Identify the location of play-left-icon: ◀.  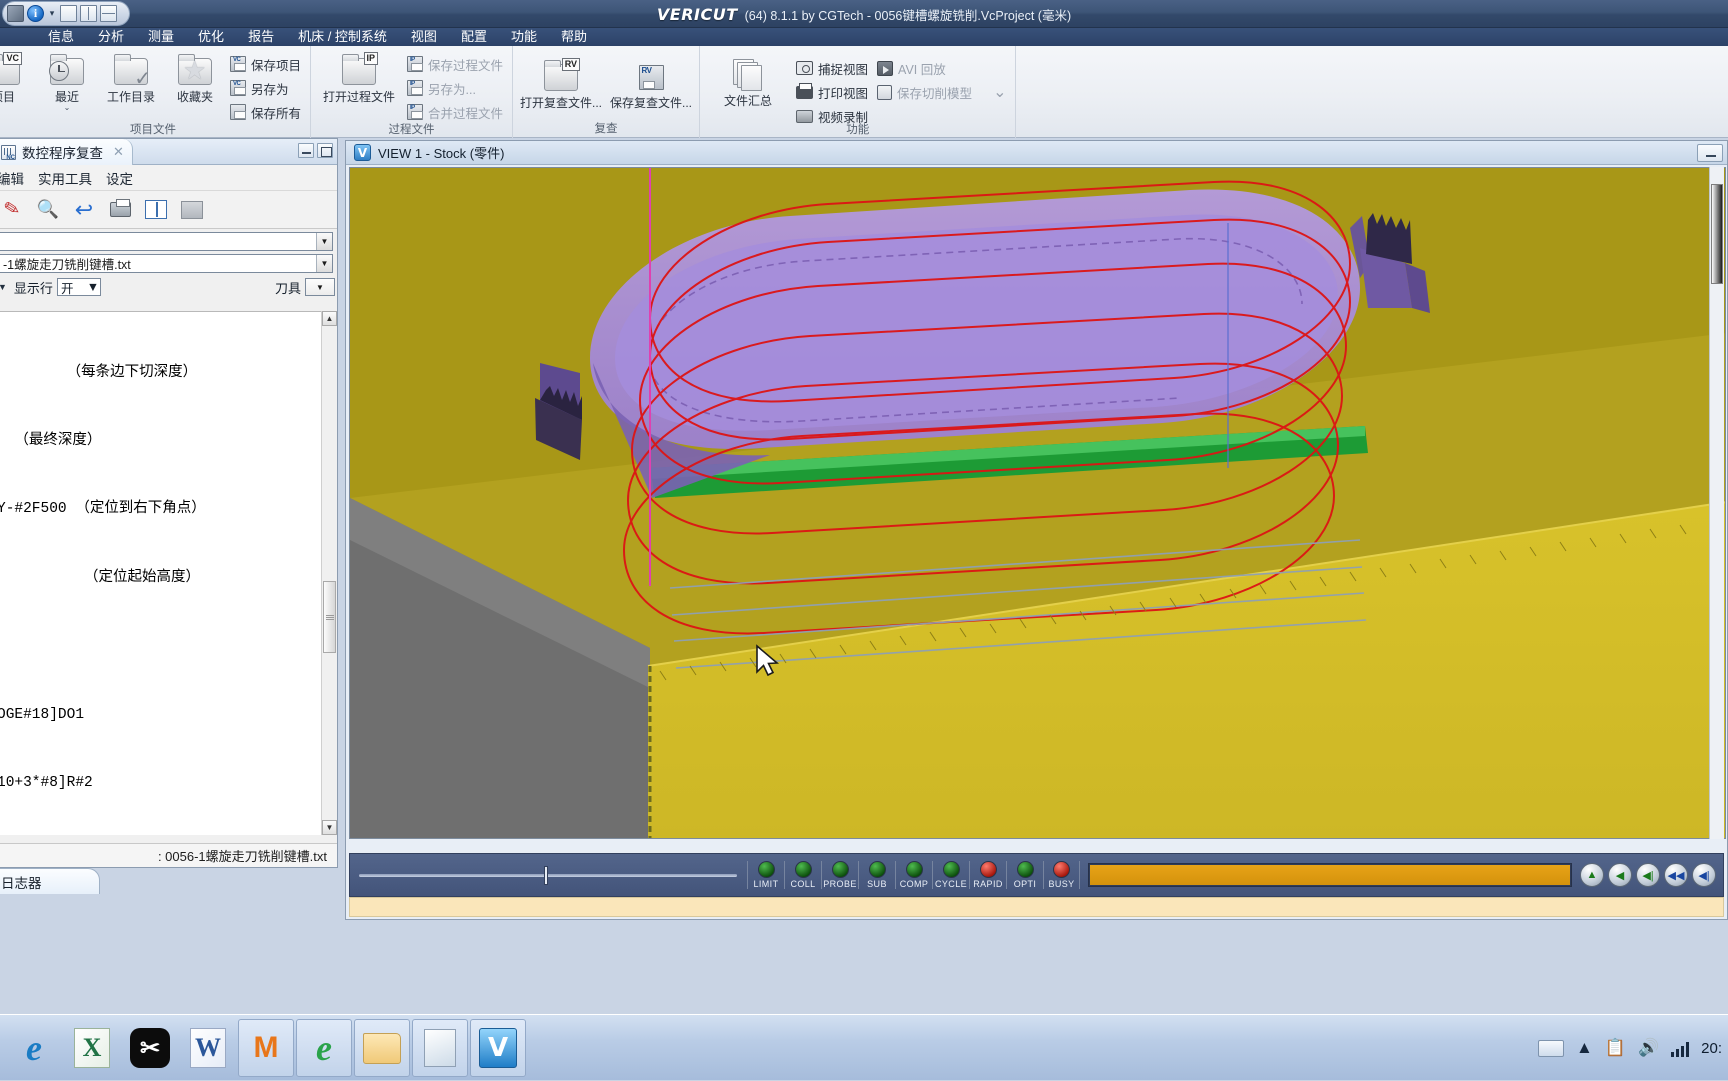
(1620, 875).